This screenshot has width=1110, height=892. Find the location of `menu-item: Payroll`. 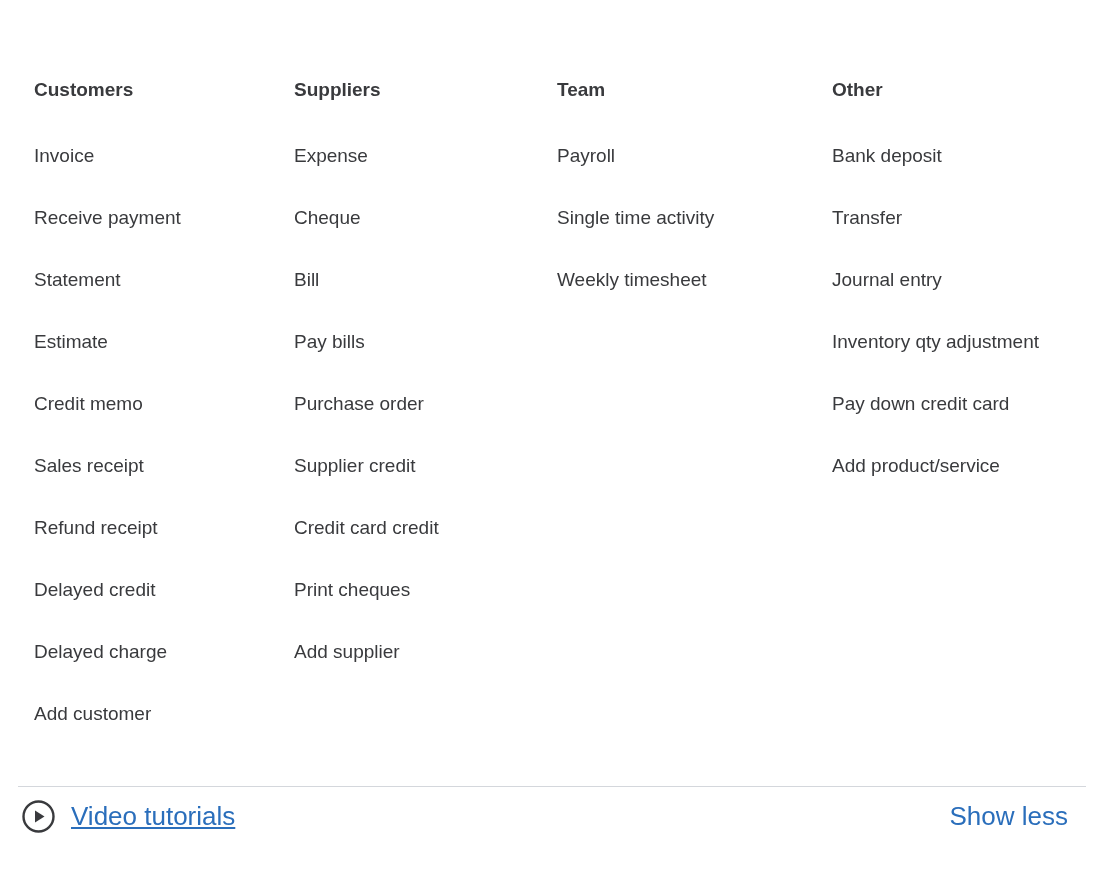

menu-item: Payroll is located at coordinates (586, 156).